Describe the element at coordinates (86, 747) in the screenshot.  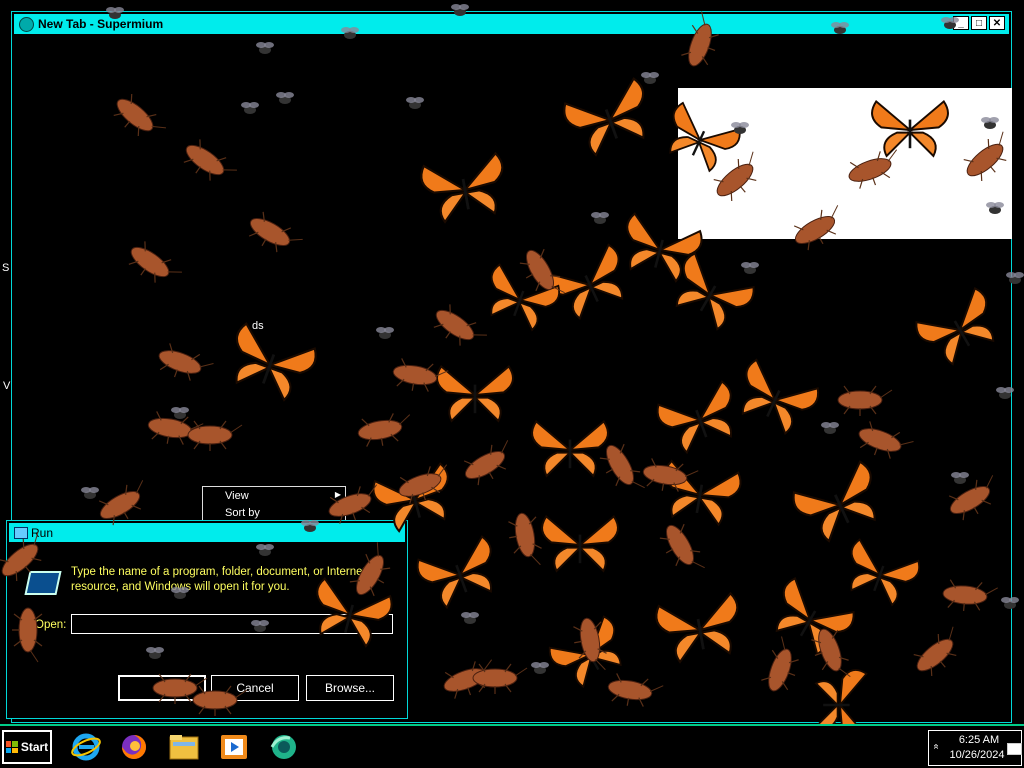
I see `internet-explorer-icon` at that location.